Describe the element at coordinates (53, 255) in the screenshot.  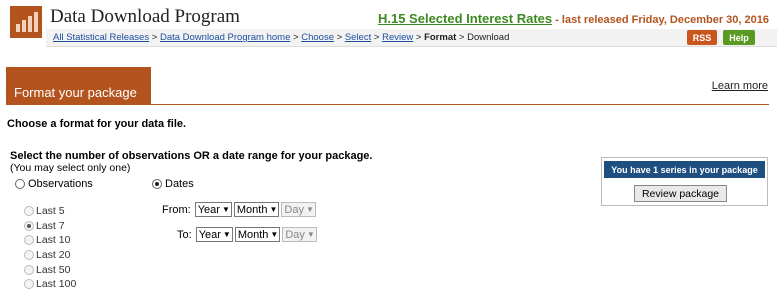
I see `option-label: Last 20` at that location.